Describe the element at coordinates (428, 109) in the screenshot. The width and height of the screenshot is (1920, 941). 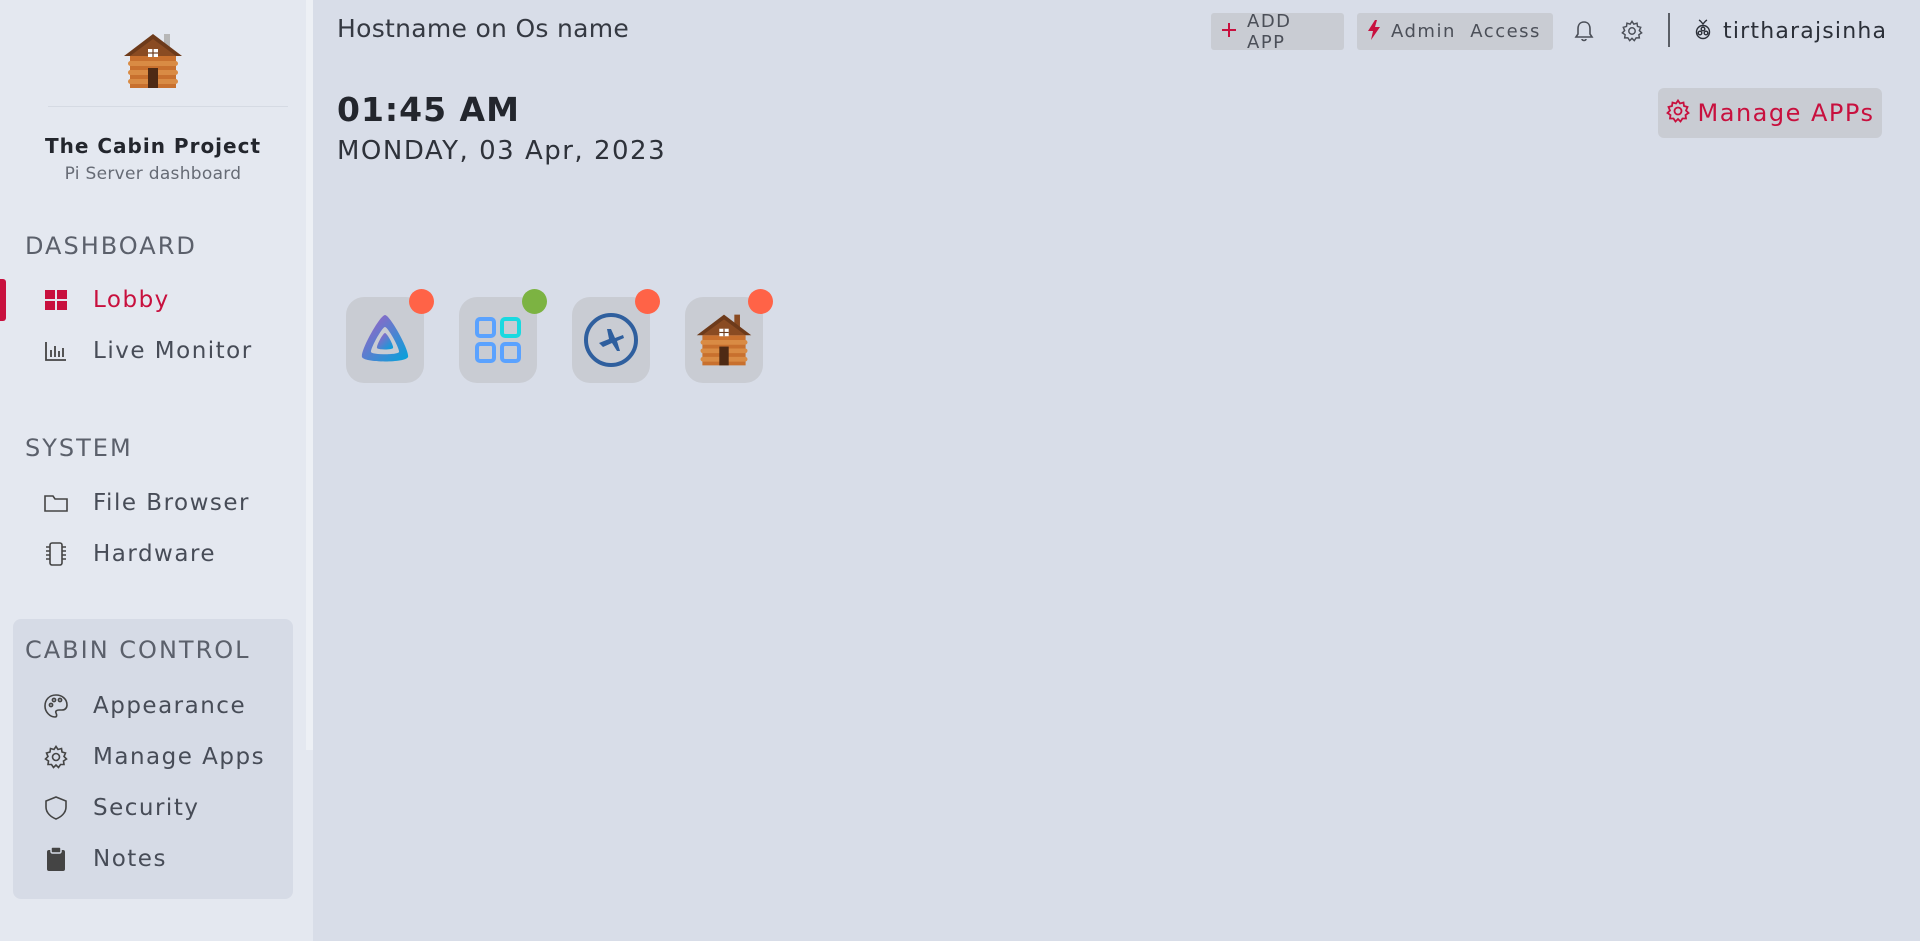
I see `clock-time: 01:45 AM` at that location.